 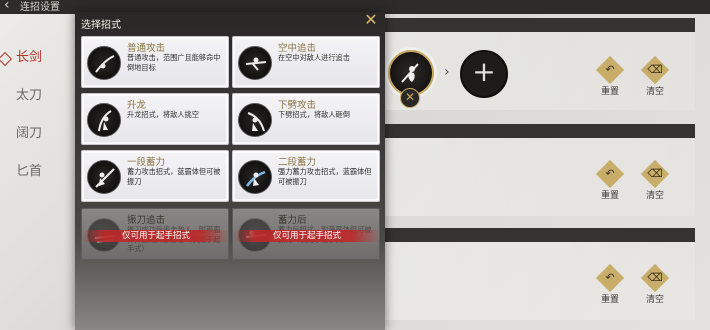 I want to click on skill-card-normal-attack: 普通攻击 普通攻击，范围广且能够命中倒地目标, so click(x=155, y=62).